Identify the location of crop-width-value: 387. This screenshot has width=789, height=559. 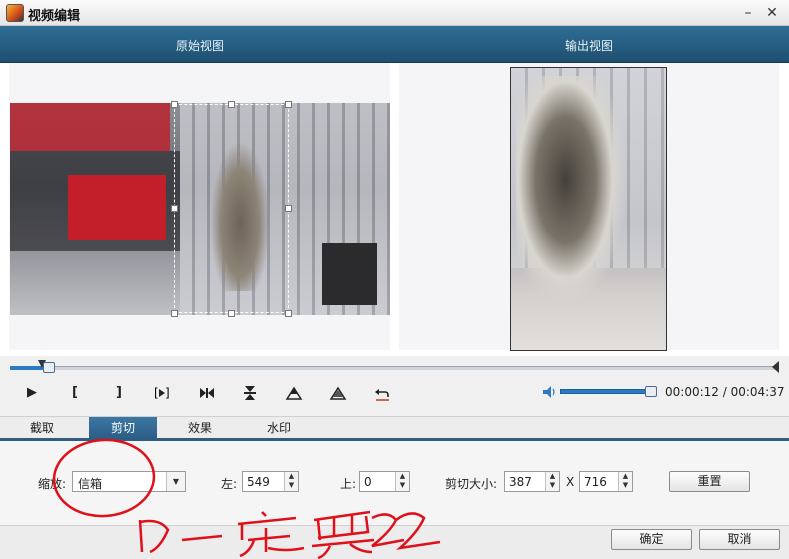
(520, 482).